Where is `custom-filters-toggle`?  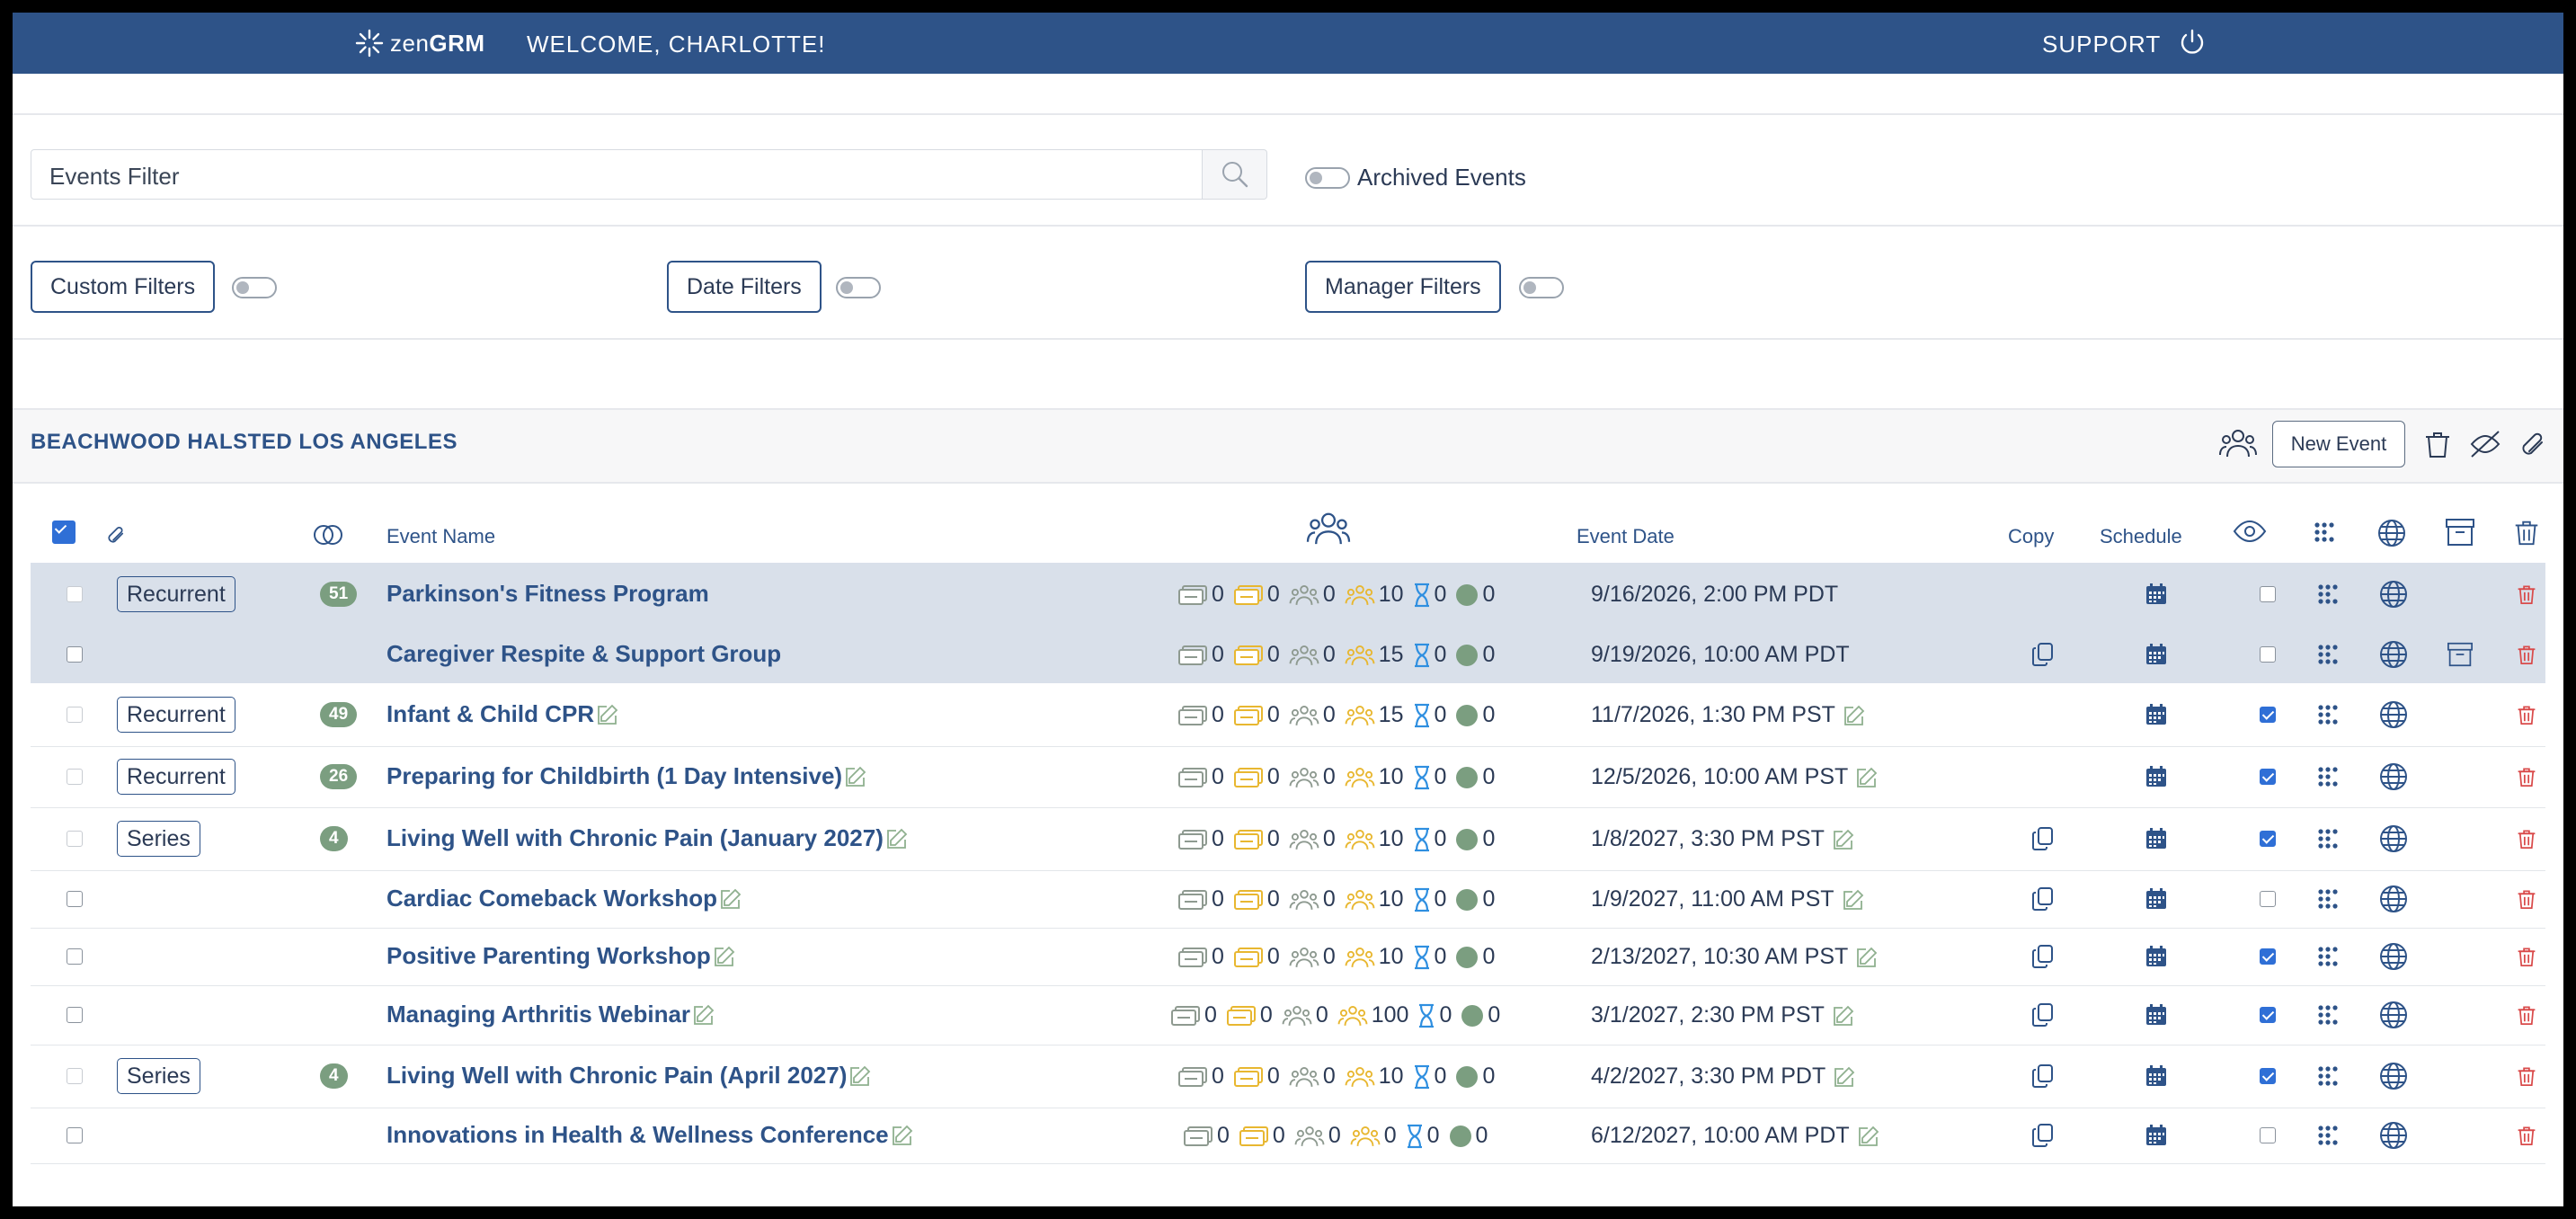
custom-filters-toggle is located at coordinates (254, 287).